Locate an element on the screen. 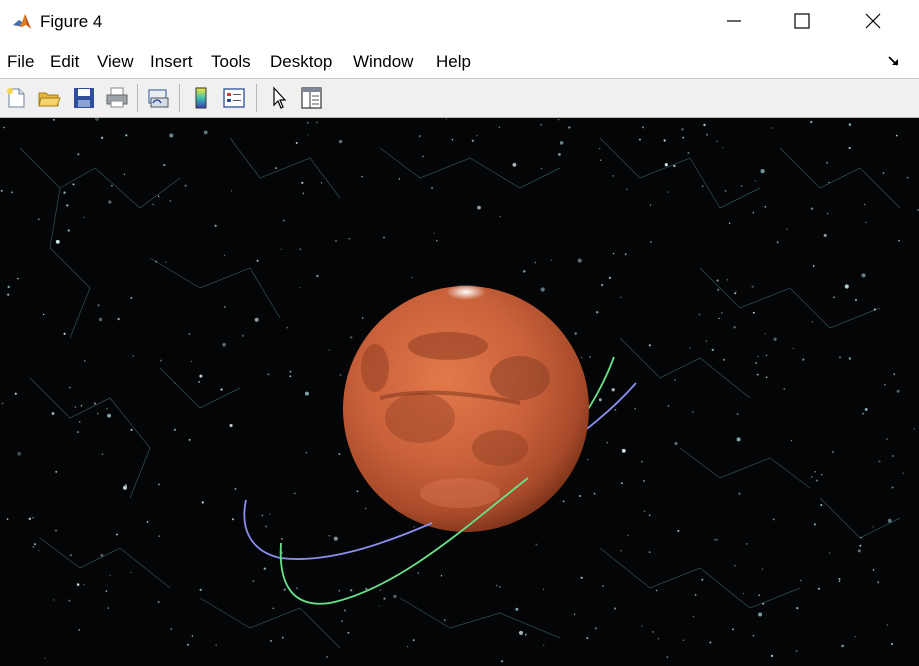 This screenshot has width=919, height=666. link-plot-button is located at coordinates (158, 98).